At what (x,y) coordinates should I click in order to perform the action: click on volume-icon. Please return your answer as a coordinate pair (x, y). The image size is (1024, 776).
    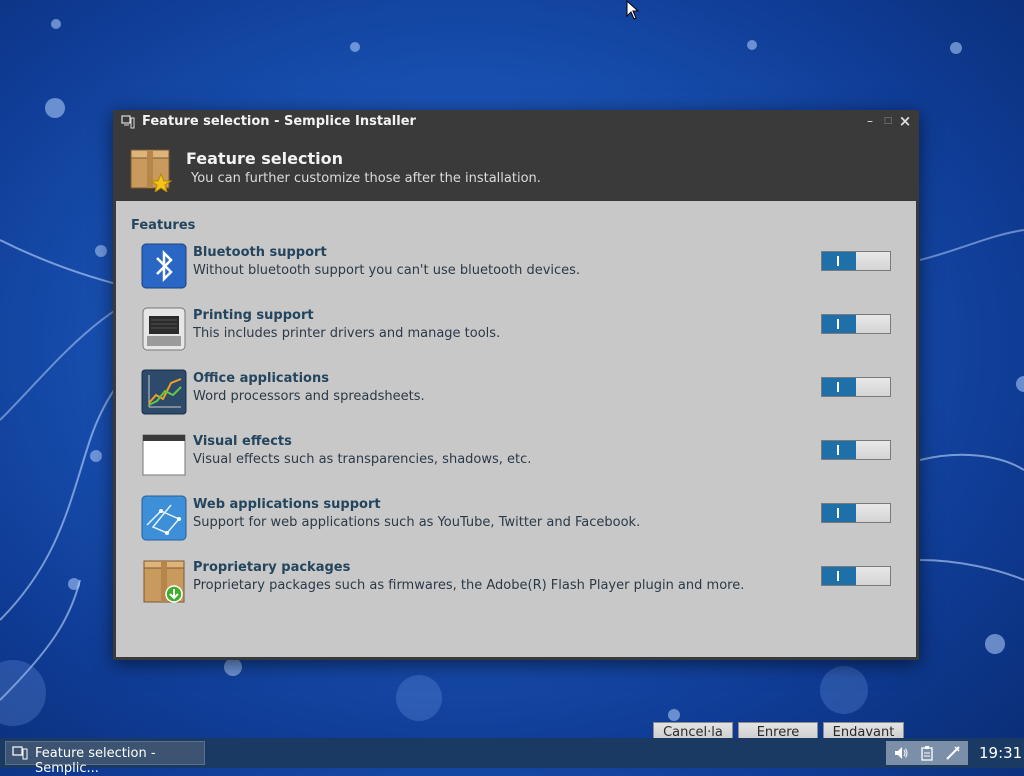
    Looking at the image, I should click on (901, 753).